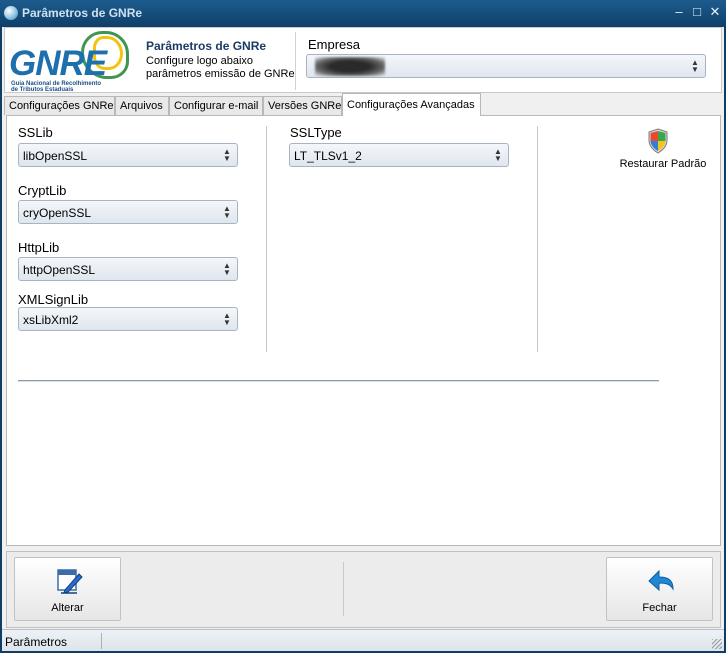 This screenshot has height=653, width=726. Describe the element at coordinates (128, 319) in the screenshot. I see `xmlsignlib-select: xsLibXml2 ▲ ▼` at that location.